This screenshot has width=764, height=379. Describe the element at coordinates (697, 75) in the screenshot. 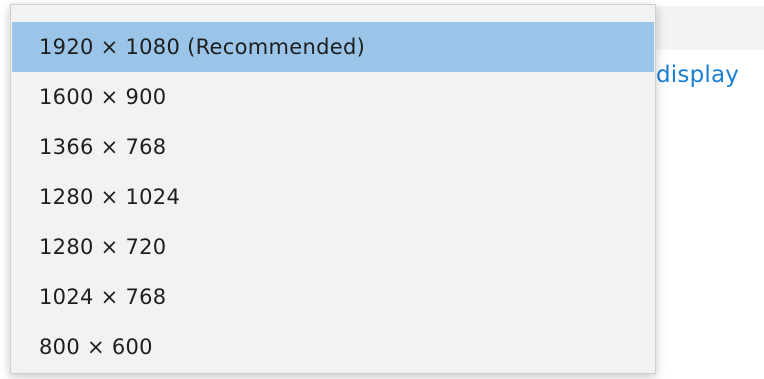

I see `display-settings-link: display` at that location.